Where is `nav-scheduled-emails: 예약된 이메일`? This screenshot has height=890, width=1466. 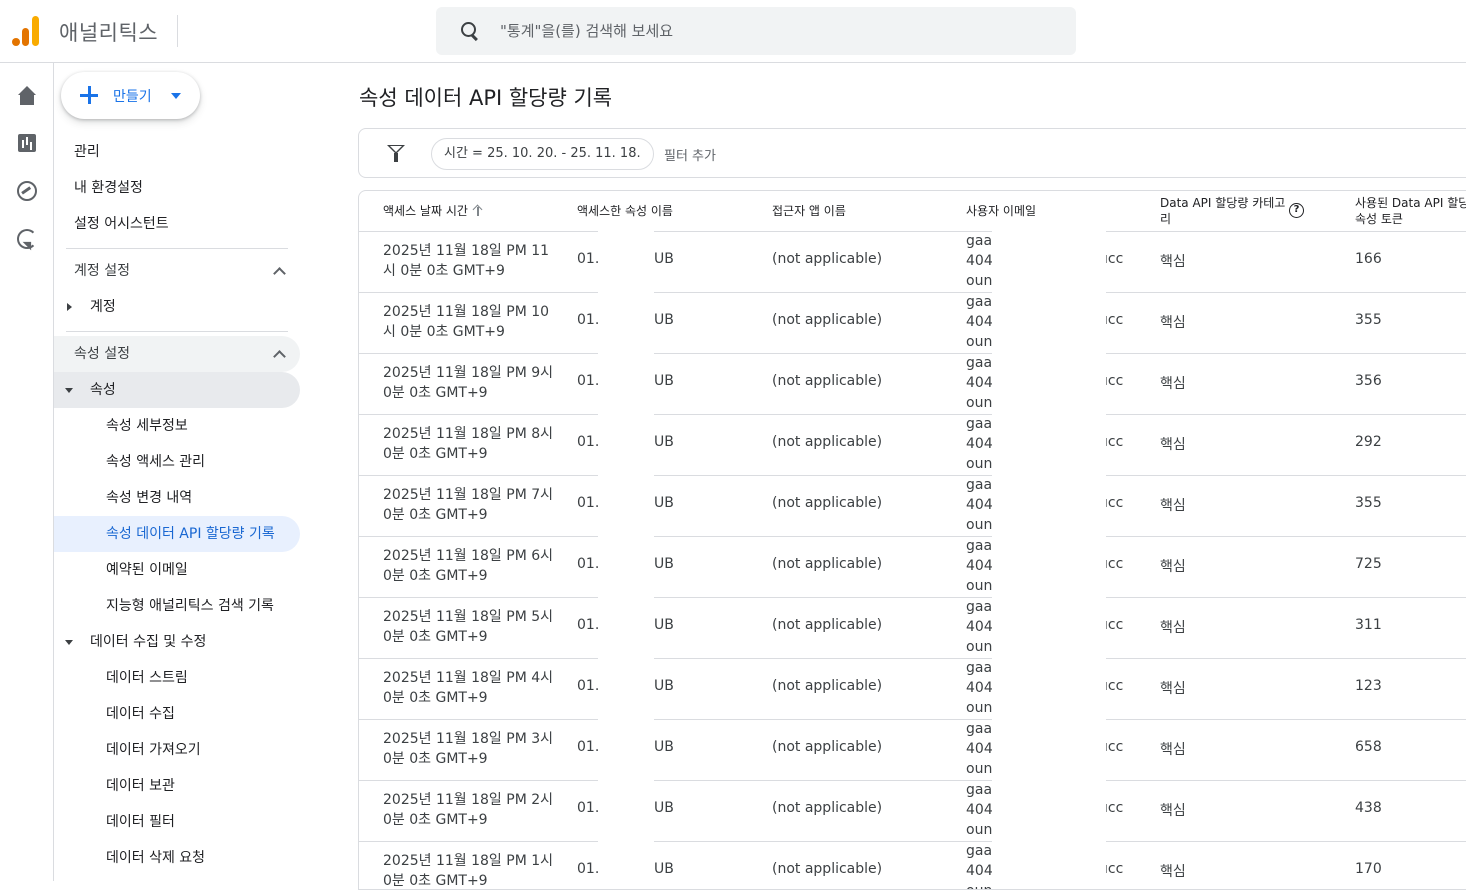 nav-scheduled-emails: 예약된 이메일 is located at coordinates (147, 570).